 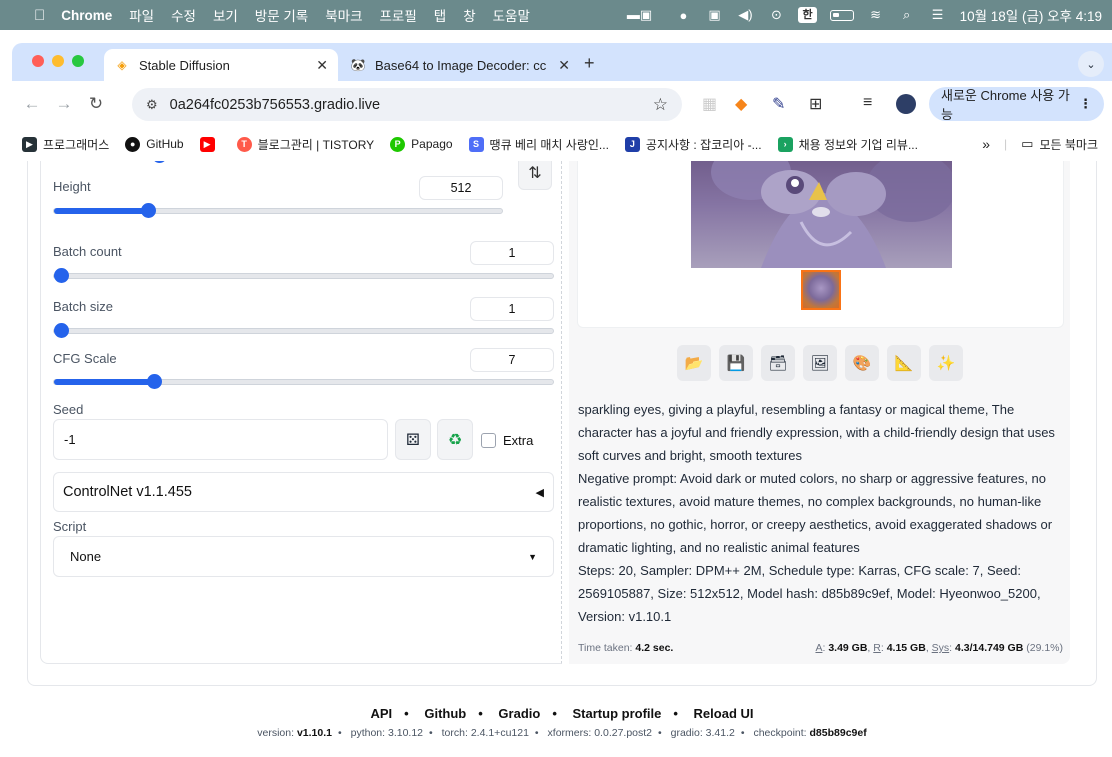 What do you see at coordinates (906, 104) in the screenshot?
I see `profile-avatar` at bounding box center [906, 104].